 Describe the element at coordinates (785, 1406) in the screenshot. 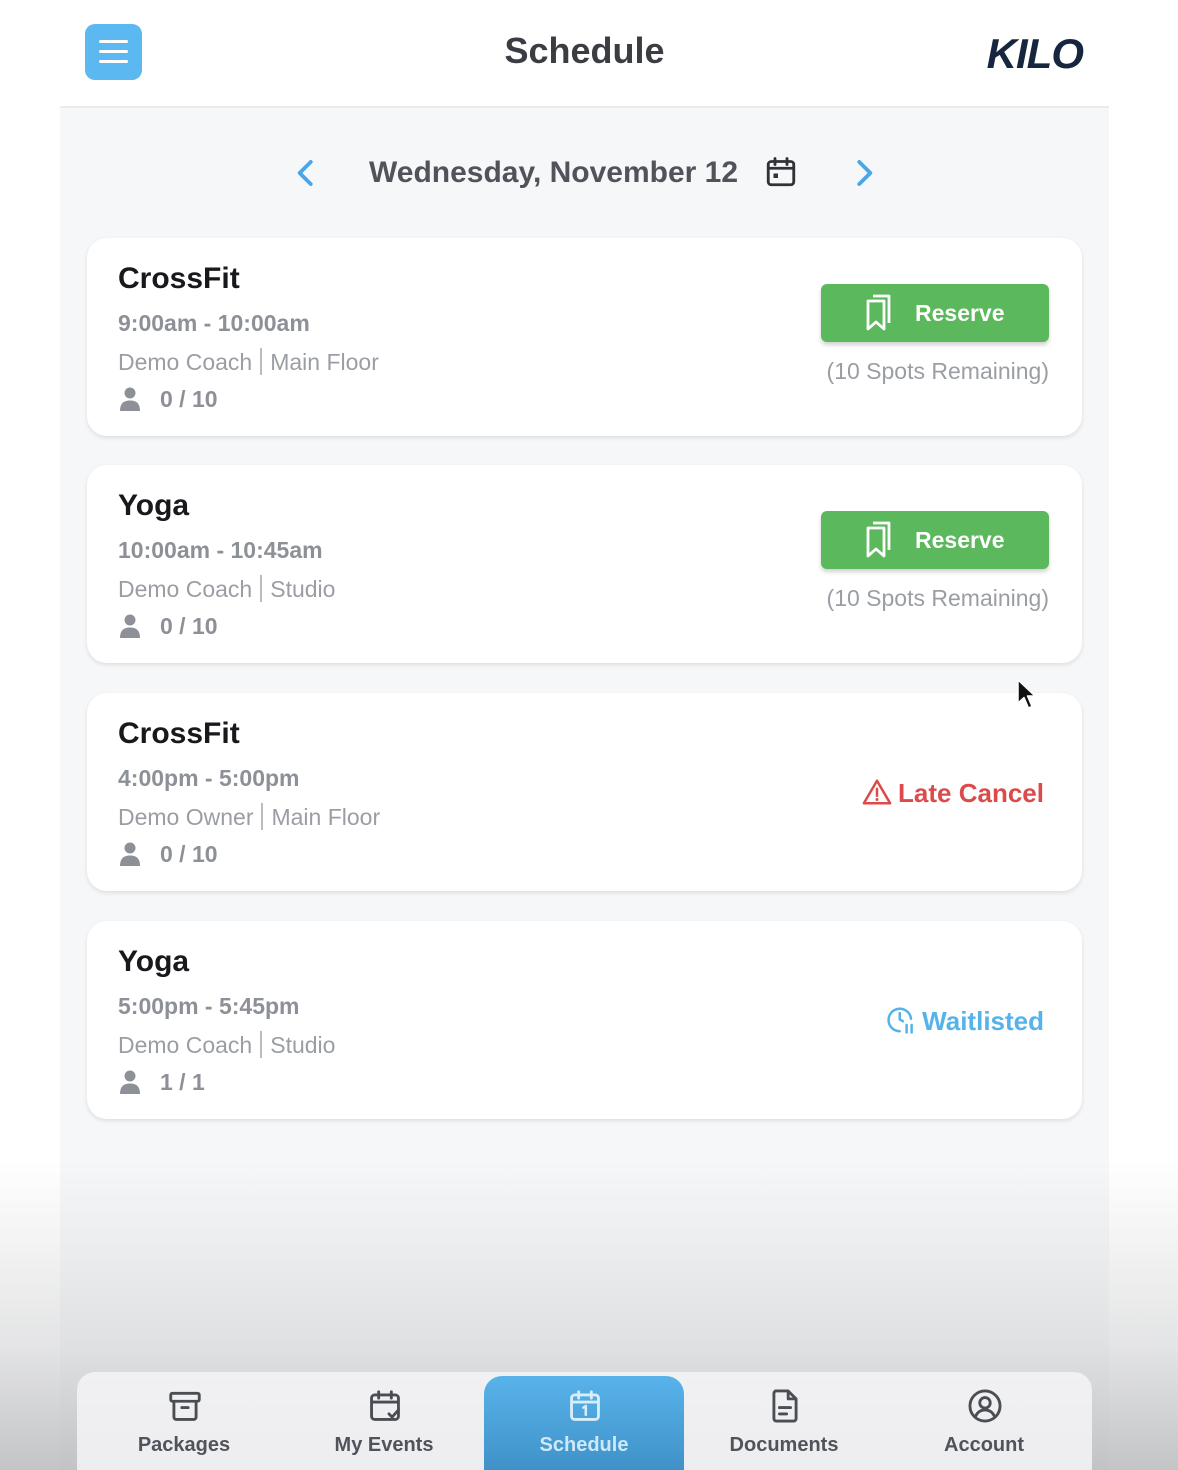

I see `document-icon` at that location.